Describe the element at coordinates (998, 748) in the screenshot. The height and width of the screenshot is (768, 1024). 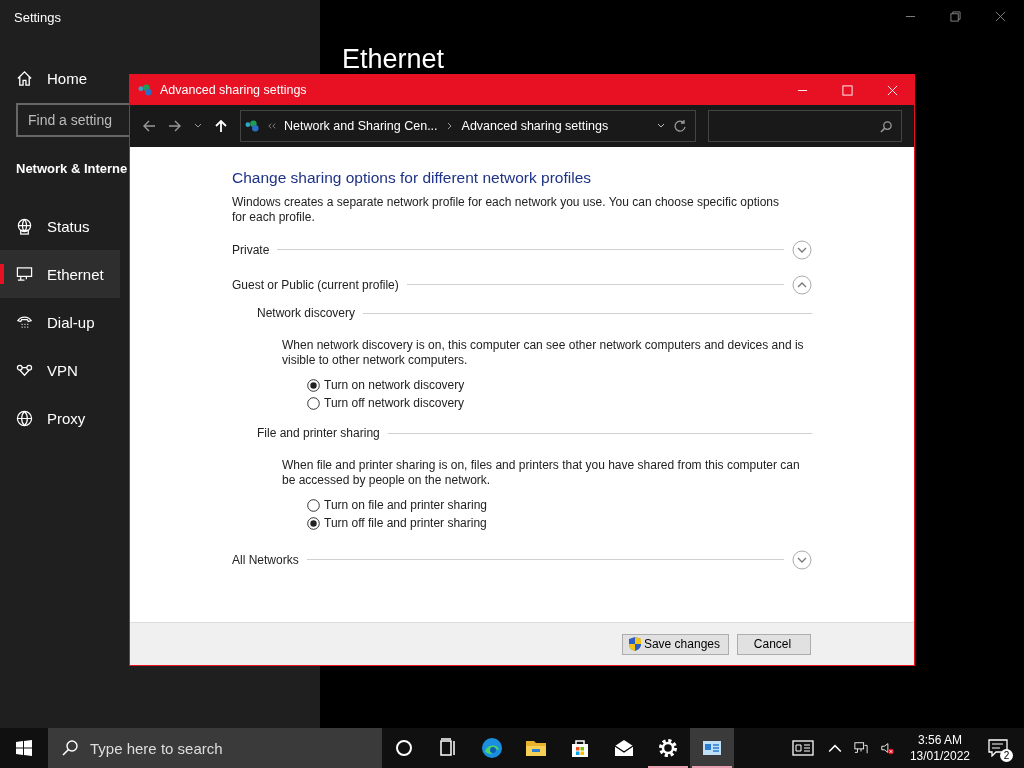
I see `notifications-icon` at that location.